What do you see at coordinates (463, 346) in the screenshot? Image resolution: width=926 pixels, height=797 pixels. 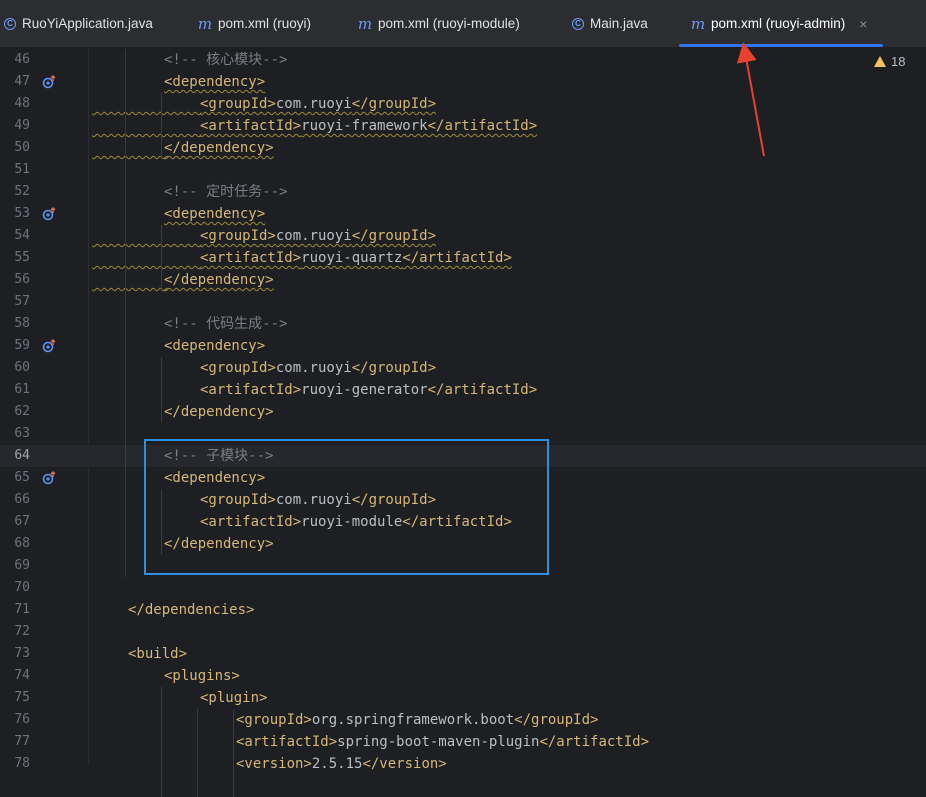 I see `code-line: 59 <dependency>` at bounding box center [463, 346].